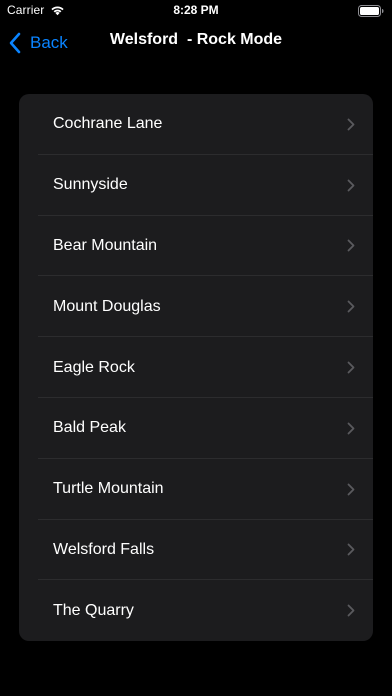 This screenshot has width=392, height=696. What do you see at coordinates (196, 246) in the screenshot?
I see `list-item-bear-mountain: Bear Mountain` at bounding box center [196, 246].